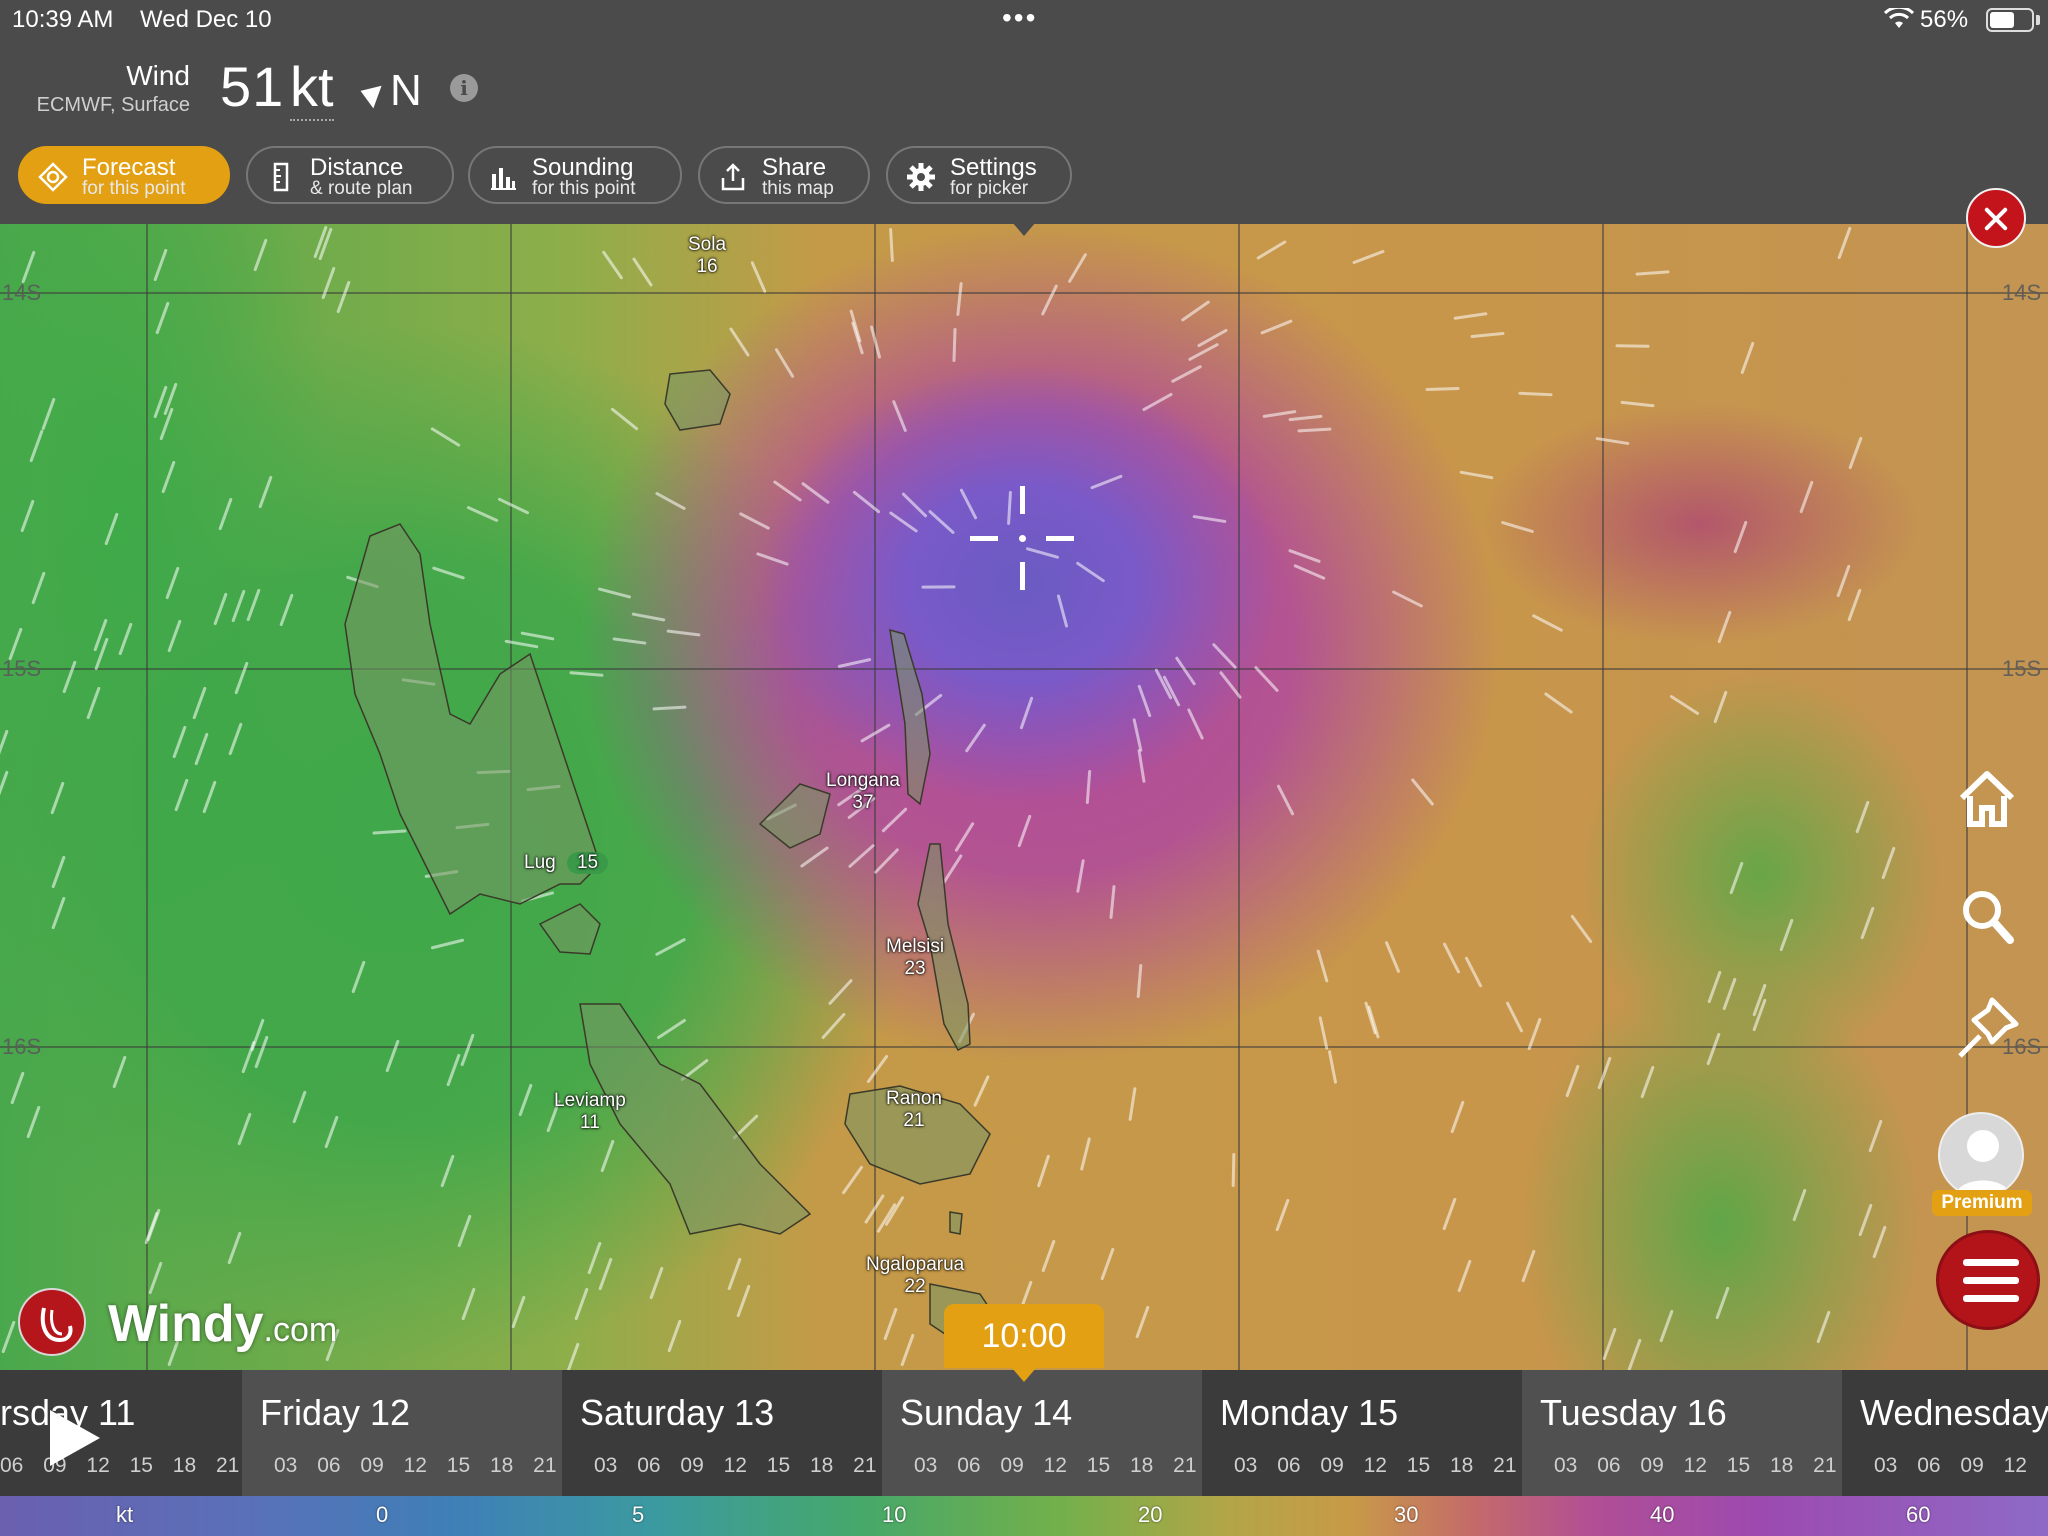  I want to click on timeline-day: Saturday 13 03 06 09 12 15 18 21, so click(722, 1433).